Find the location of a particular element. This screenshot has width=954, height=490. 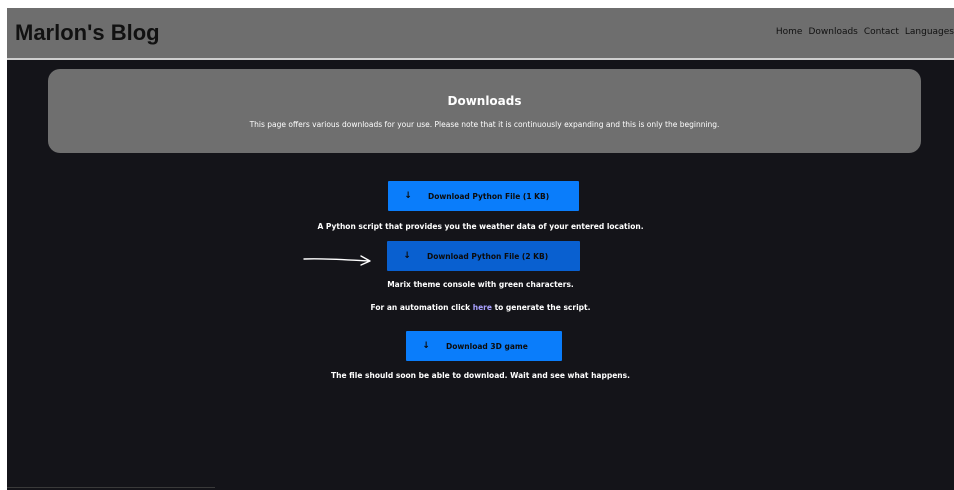

nav-languages-link: Languages is located at coordinates (929, 32).